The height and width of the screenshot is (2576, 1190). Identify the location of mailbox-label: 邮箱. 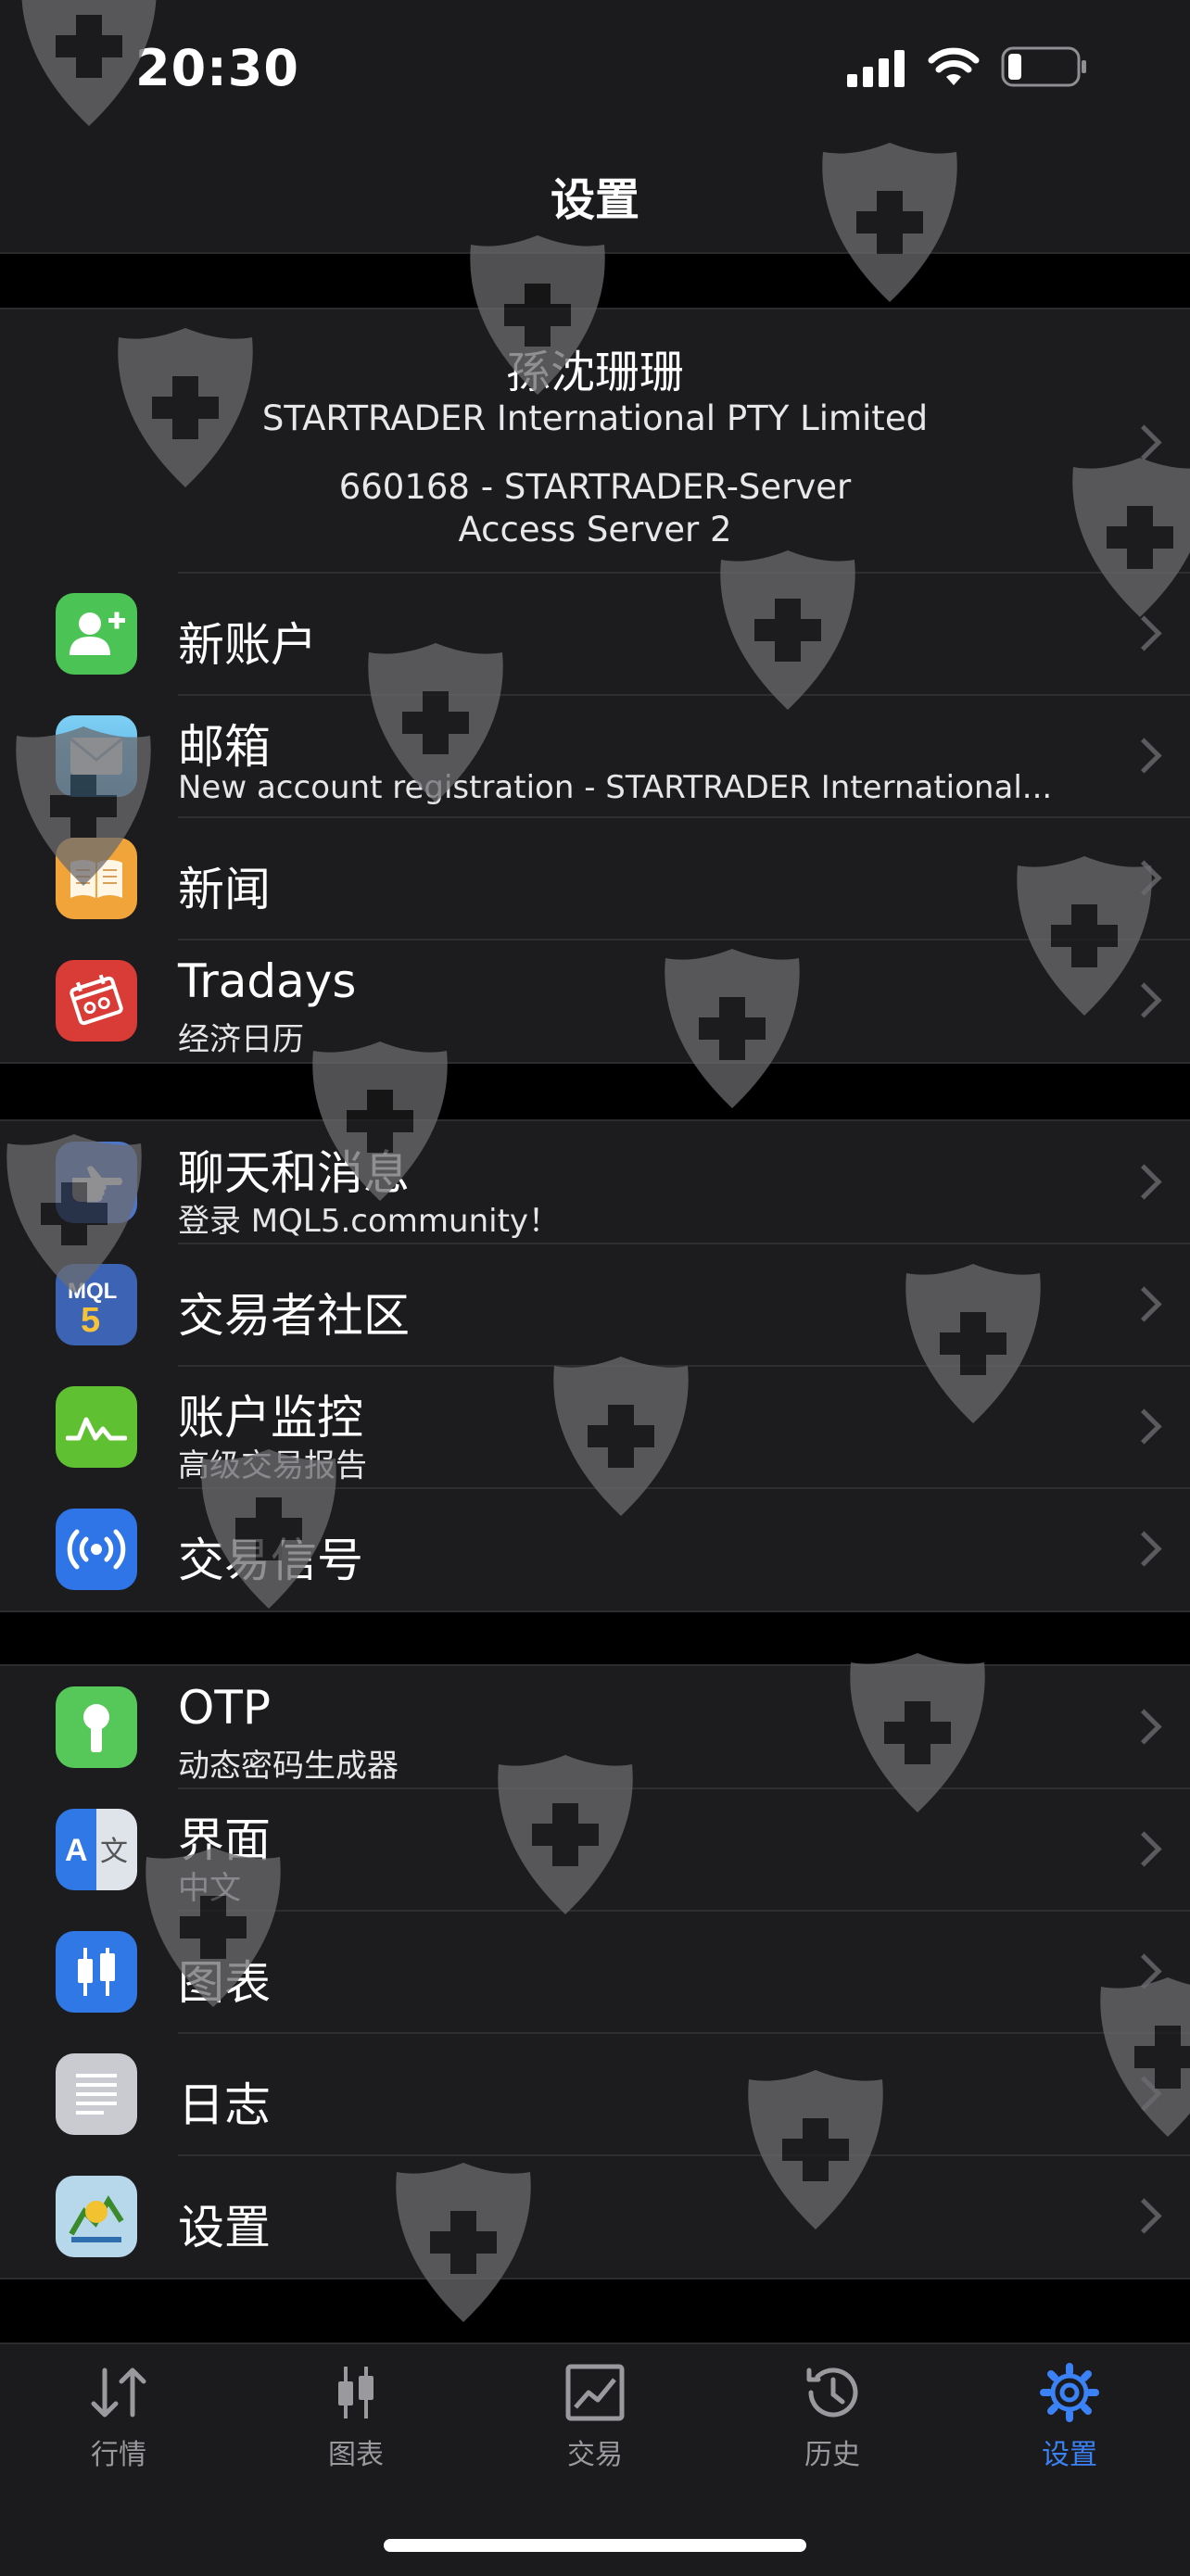
(224, 747).